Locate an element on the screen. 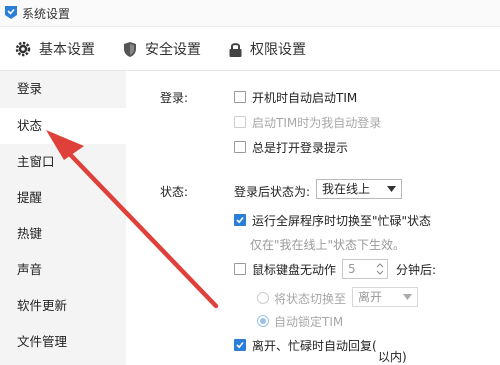 The image size is (500, 365). idle-minutes-suffix: 分钟后: is located at coordinates (416, 270).